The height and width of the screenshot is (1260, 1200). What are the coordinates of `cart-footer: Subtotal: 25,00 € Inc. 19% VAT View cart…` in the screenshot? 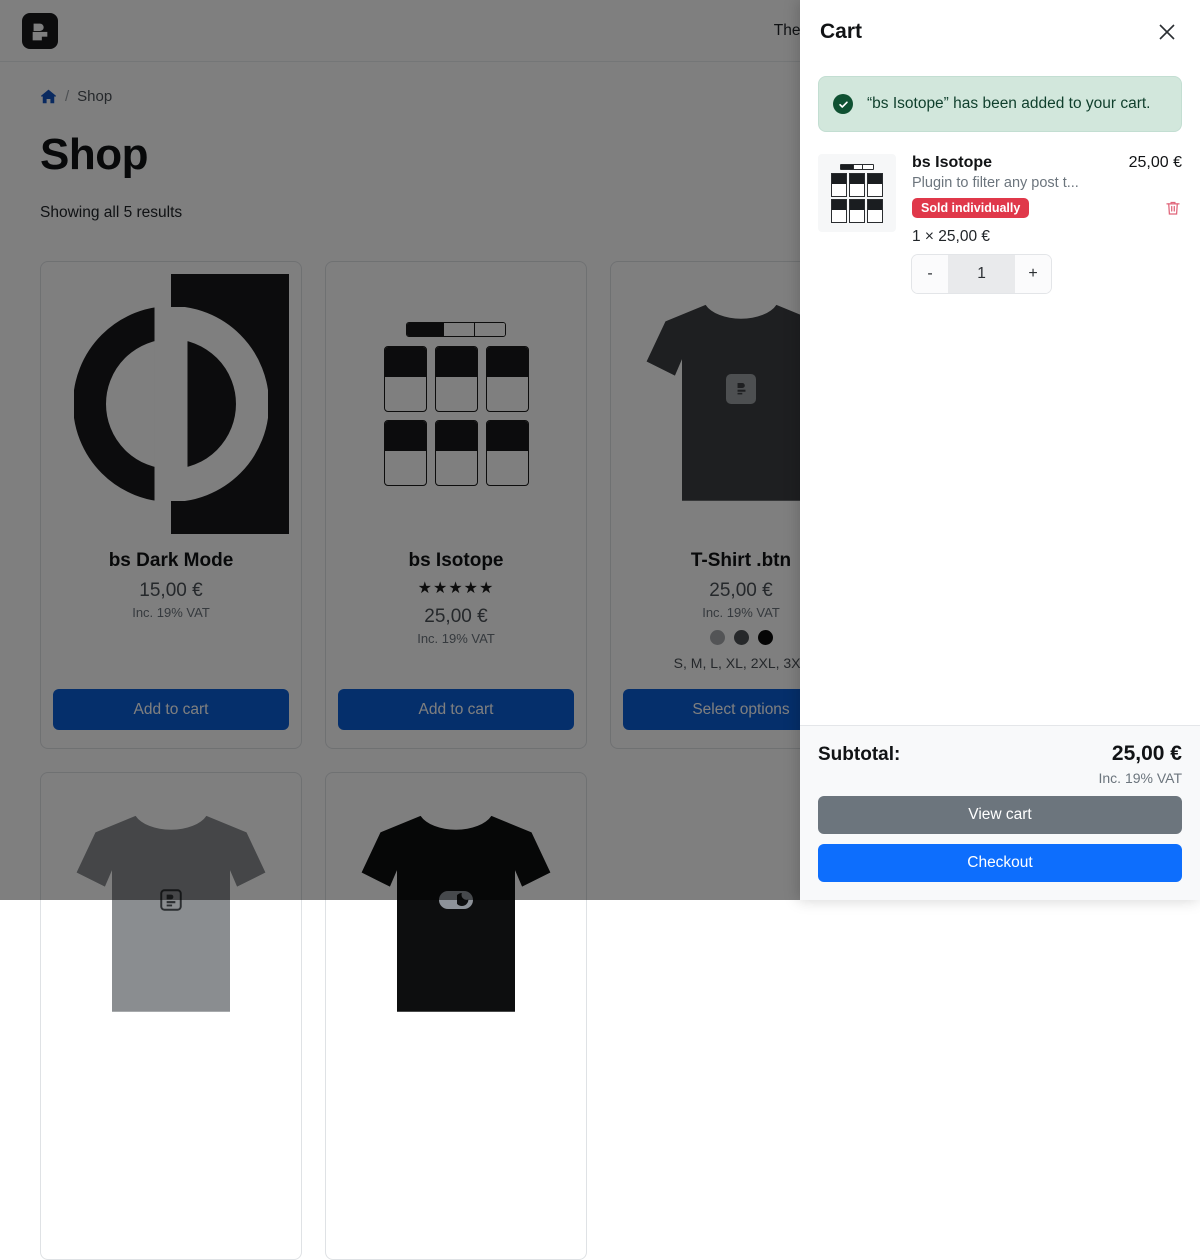 It's located at (1000, 812).